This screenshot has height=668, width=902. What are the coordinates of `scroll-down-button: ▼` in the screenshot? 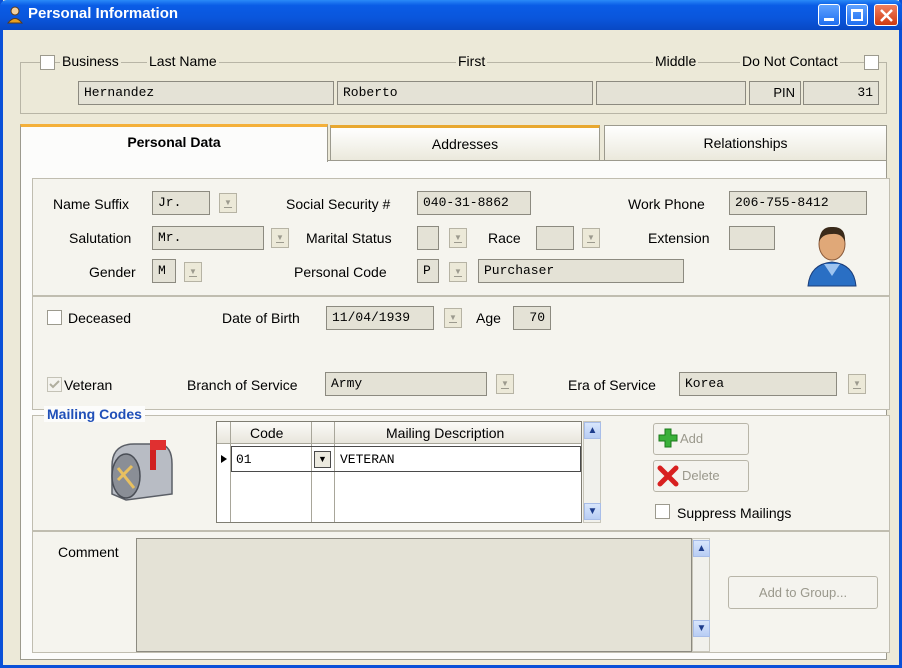 It's located at (592, 511).